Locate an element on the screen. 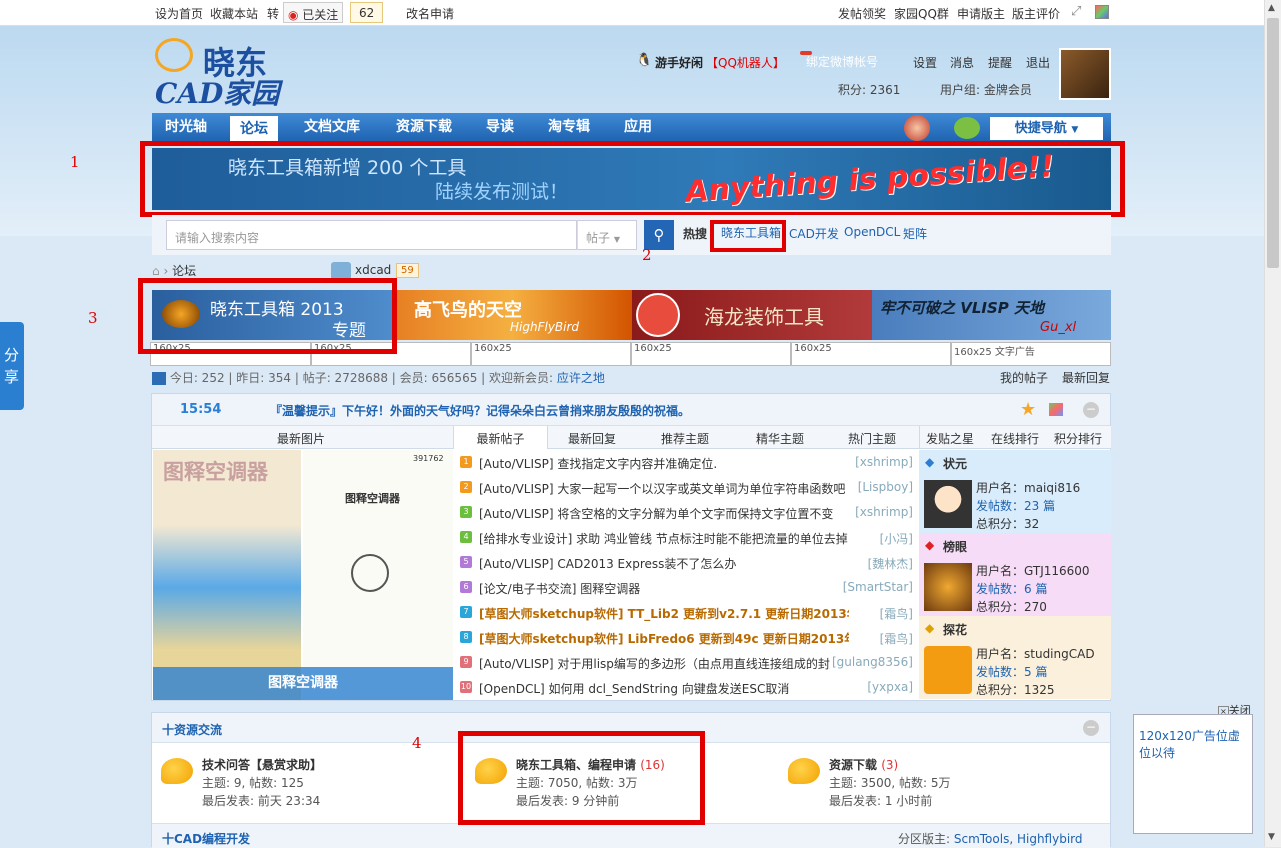  forward-link: 转 is located at coordinates (273, 13).